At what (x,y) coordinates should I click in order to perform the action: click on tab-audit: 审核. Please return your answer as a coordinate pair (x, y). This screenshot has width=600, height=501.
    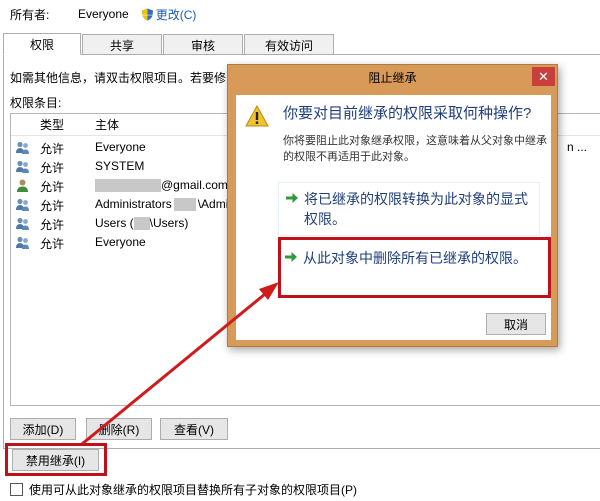
    Looking at the image, I should click on (203, 44).